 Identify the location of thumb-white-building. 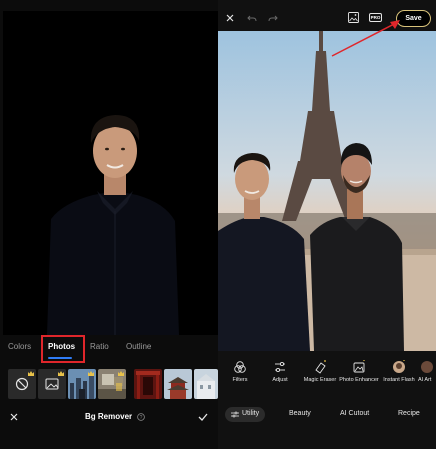
(206, 384).